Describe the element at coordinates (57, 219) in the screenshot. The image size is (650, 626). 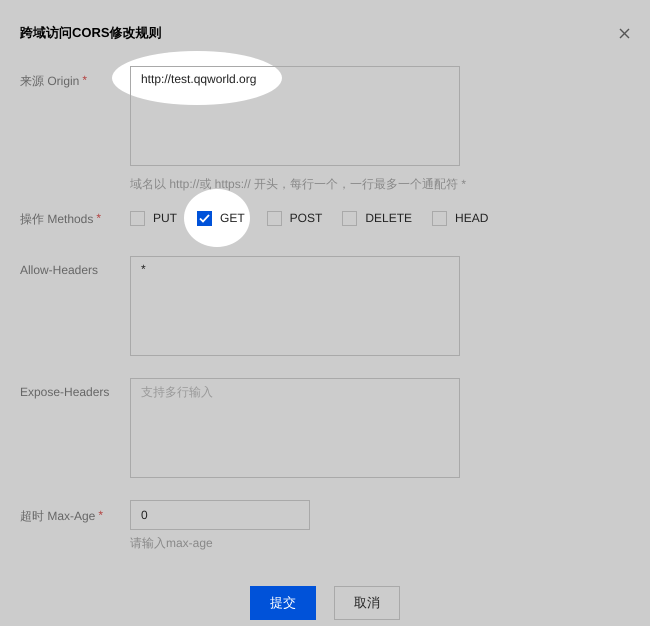
I see `field-label: 操作 Methods` at that location.